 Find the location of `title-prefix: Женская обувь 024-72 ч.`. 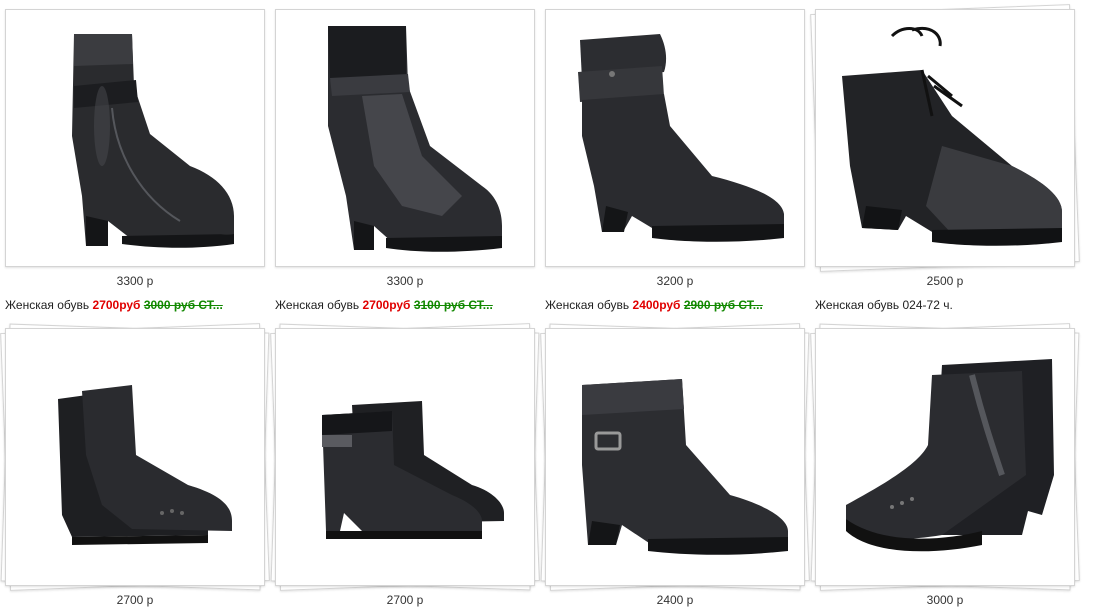

title-prefix: Женская обувь 024-72 ч. is located at coordinates (884, 305).